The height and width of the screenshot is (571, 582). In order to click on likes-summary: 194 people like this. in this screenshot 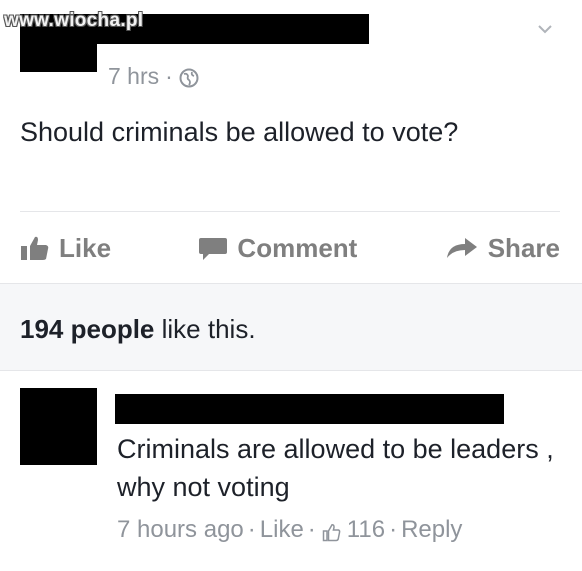, I will do `click(138, 329)`.